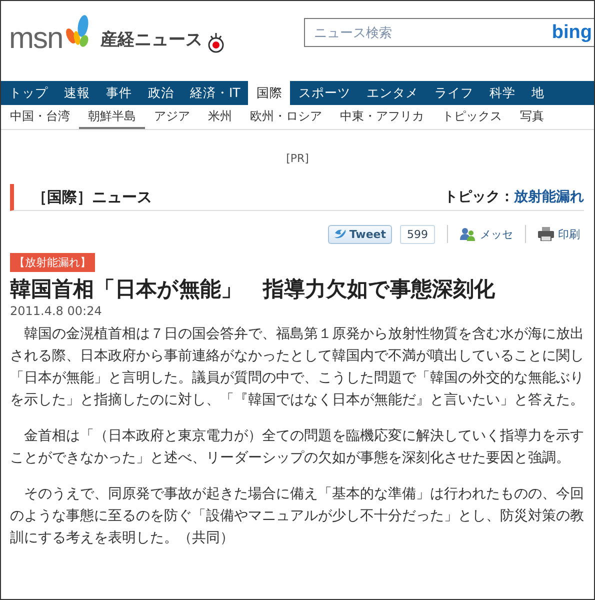 The image size is (595, 600). What do you see at coordinates (161, 93) in the screenshot?
I see `nav-tab: 政治` at bounding box center [161, 93].